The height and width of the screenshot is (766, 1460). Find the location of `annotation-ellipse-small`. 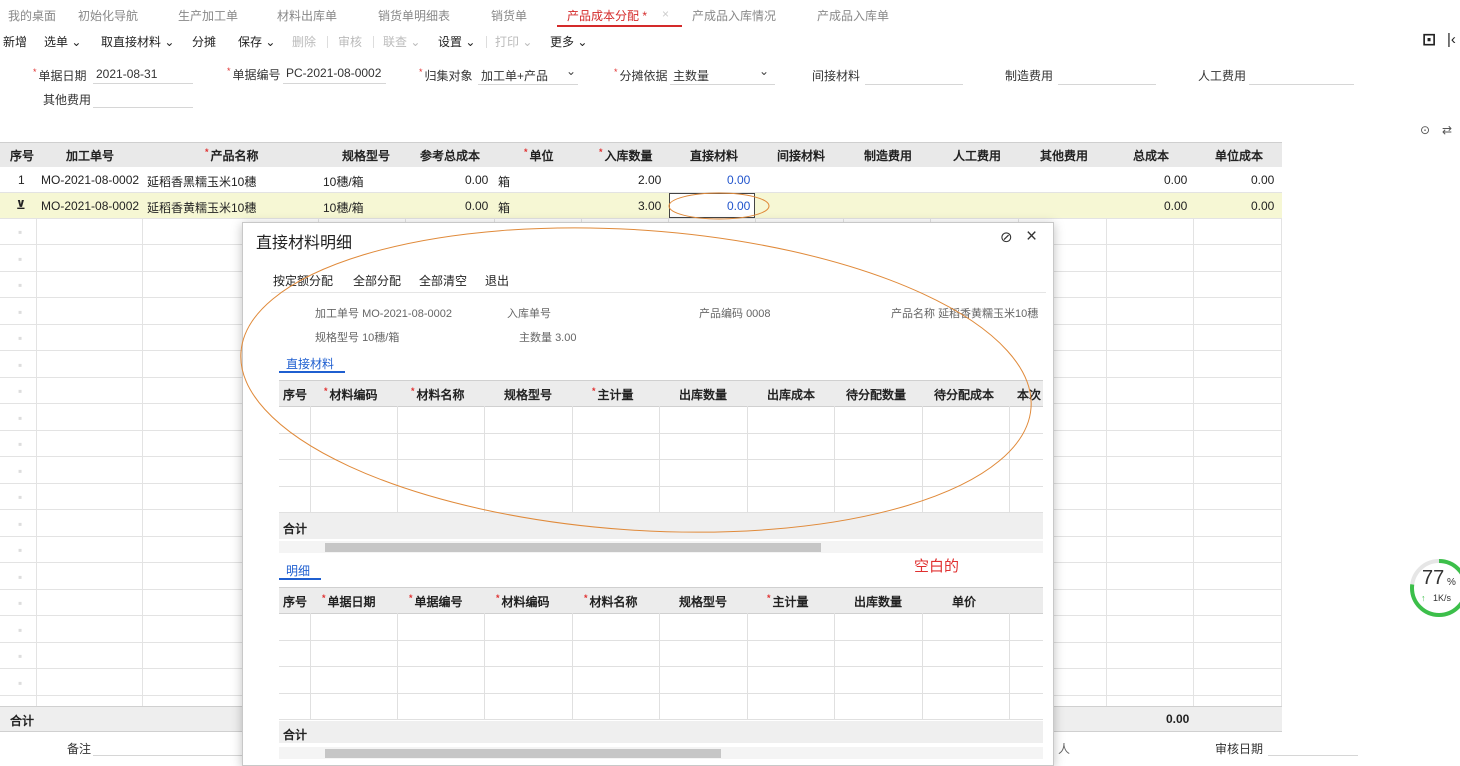

annotation-ellipse-small is located at coordinates (719, 206).